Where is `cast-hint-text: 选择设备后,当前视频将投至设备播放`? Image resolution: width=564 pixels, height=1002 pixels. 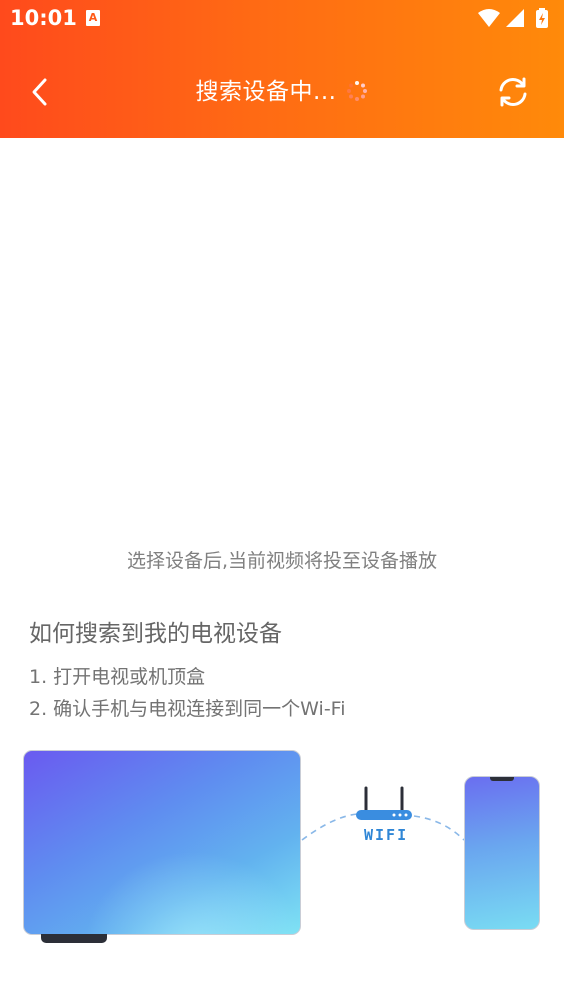 cast-hint-text: 选择设备后,当前视频将投至设备播放 is located at coordinates (282, 561).